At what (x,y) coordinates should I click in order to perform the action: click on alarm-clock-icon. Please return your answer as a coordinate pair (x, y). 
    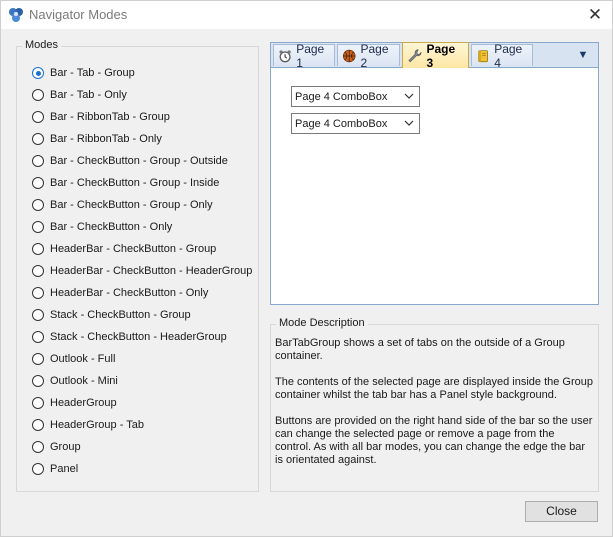
    Looking at the image, I should click on (285, 55).